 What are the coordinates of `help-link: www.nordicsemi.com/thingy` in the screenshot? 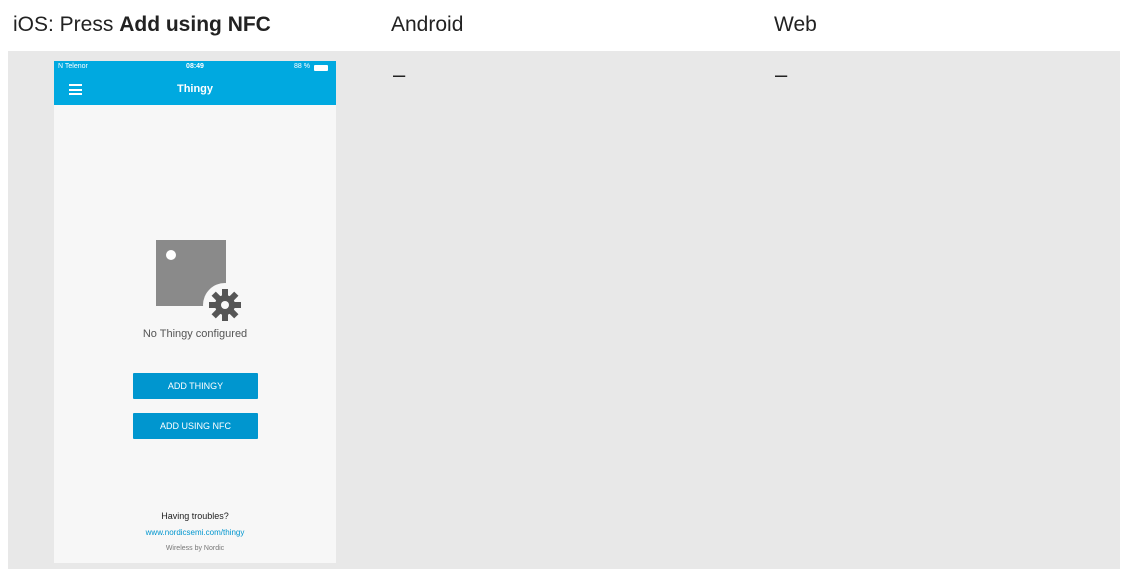 It's located at (195, 532).